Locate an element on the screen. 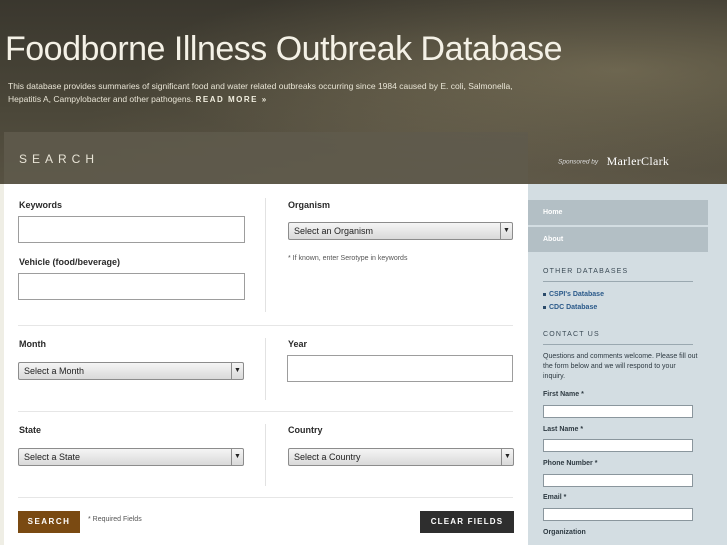  first-name-label: First Name * is located at coordinates (563, 394).